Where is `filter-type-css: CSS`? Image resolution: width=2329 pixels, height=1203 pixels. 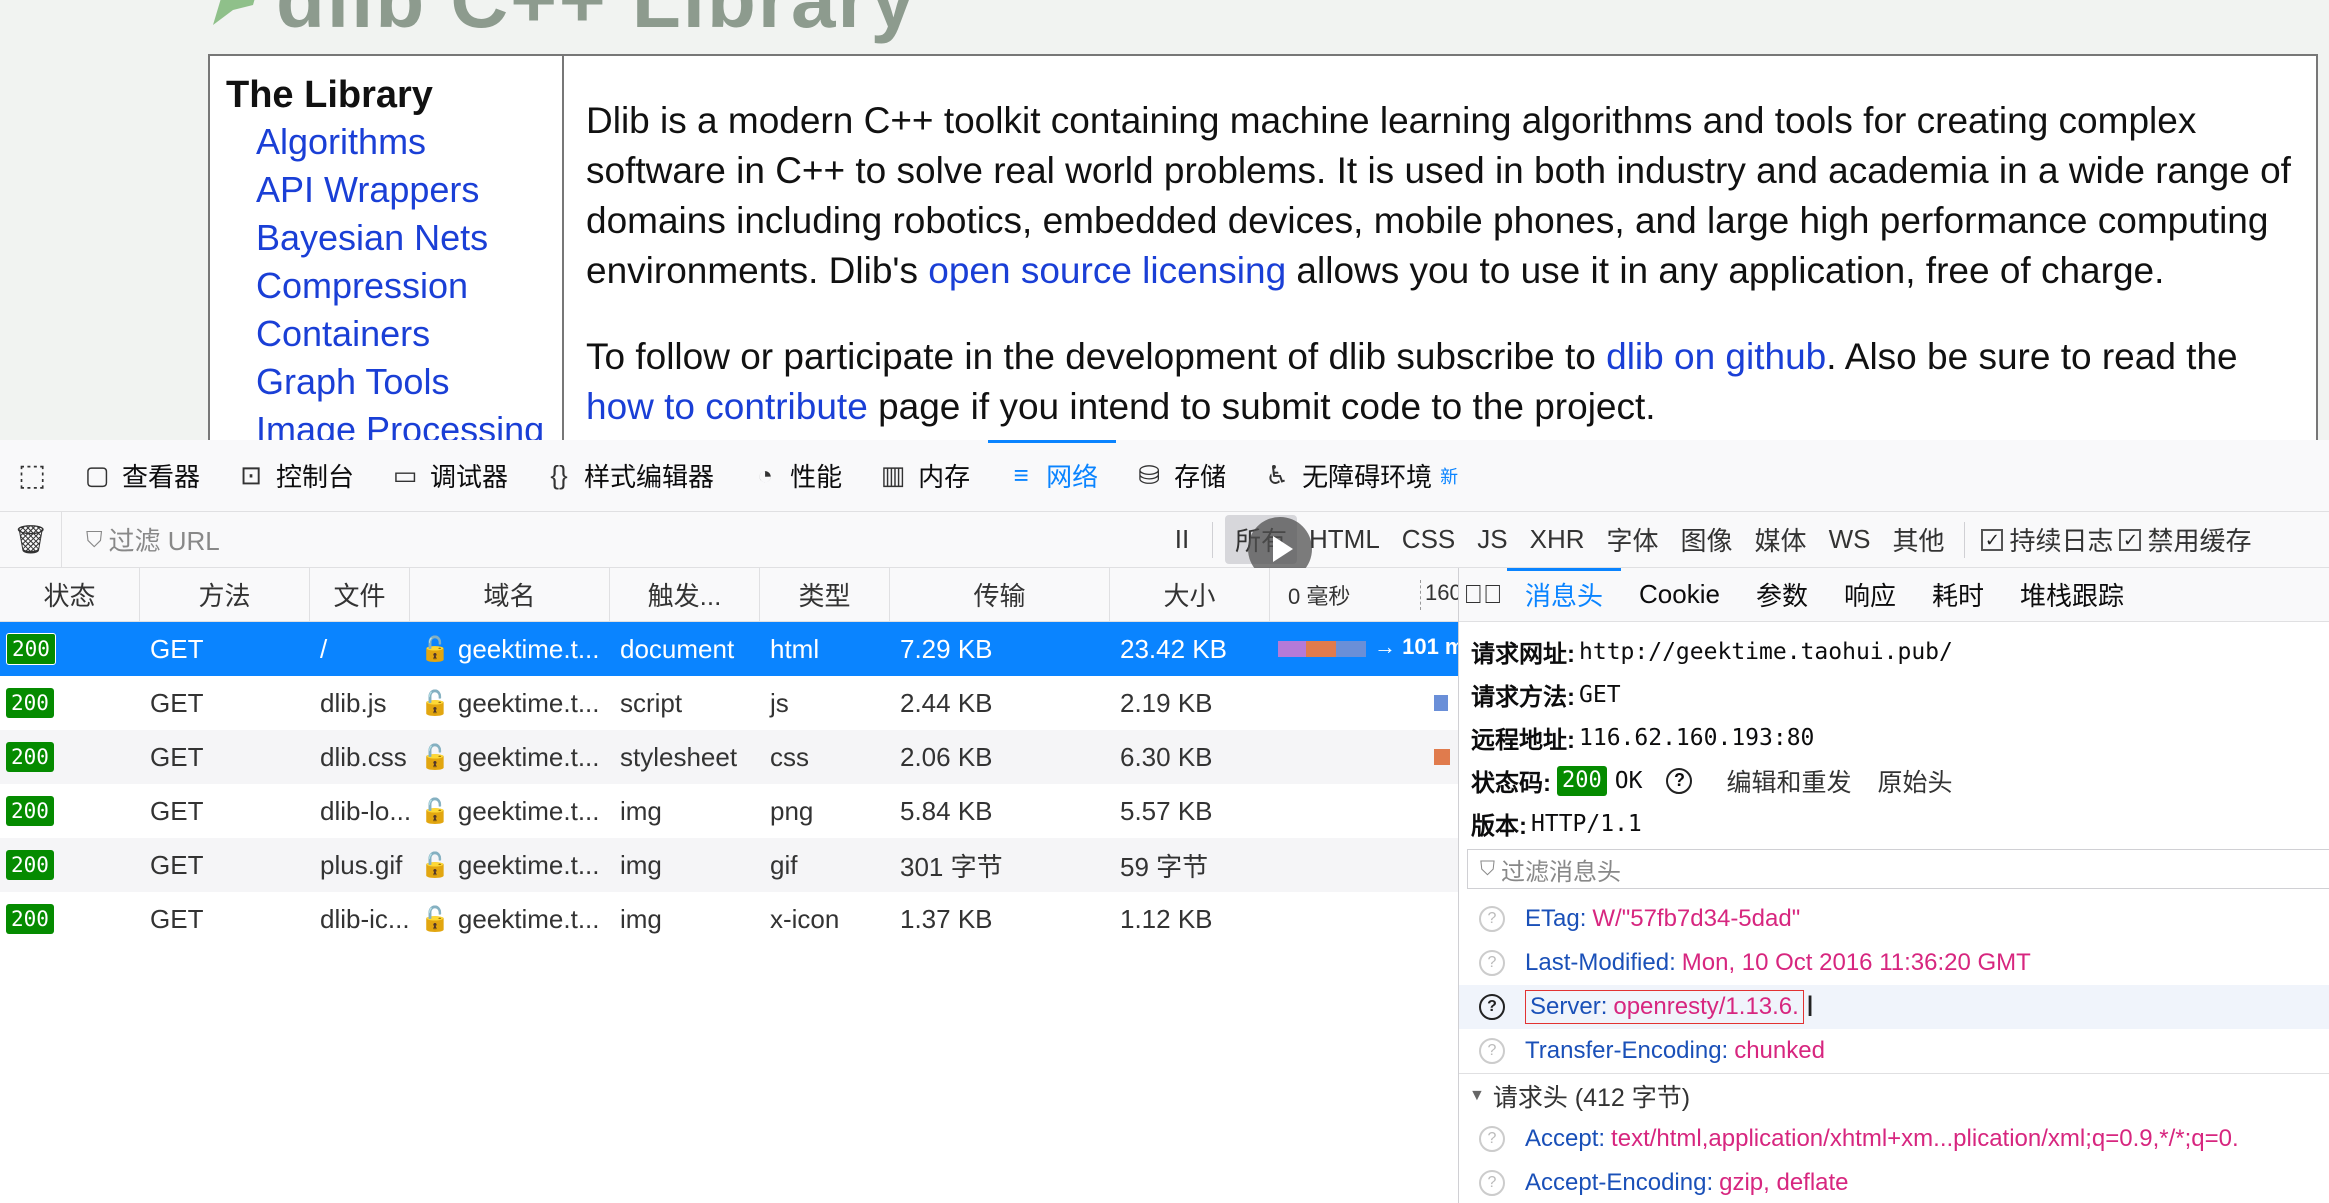
filter-type-css: CSS is located at coordinates (1428, 539).